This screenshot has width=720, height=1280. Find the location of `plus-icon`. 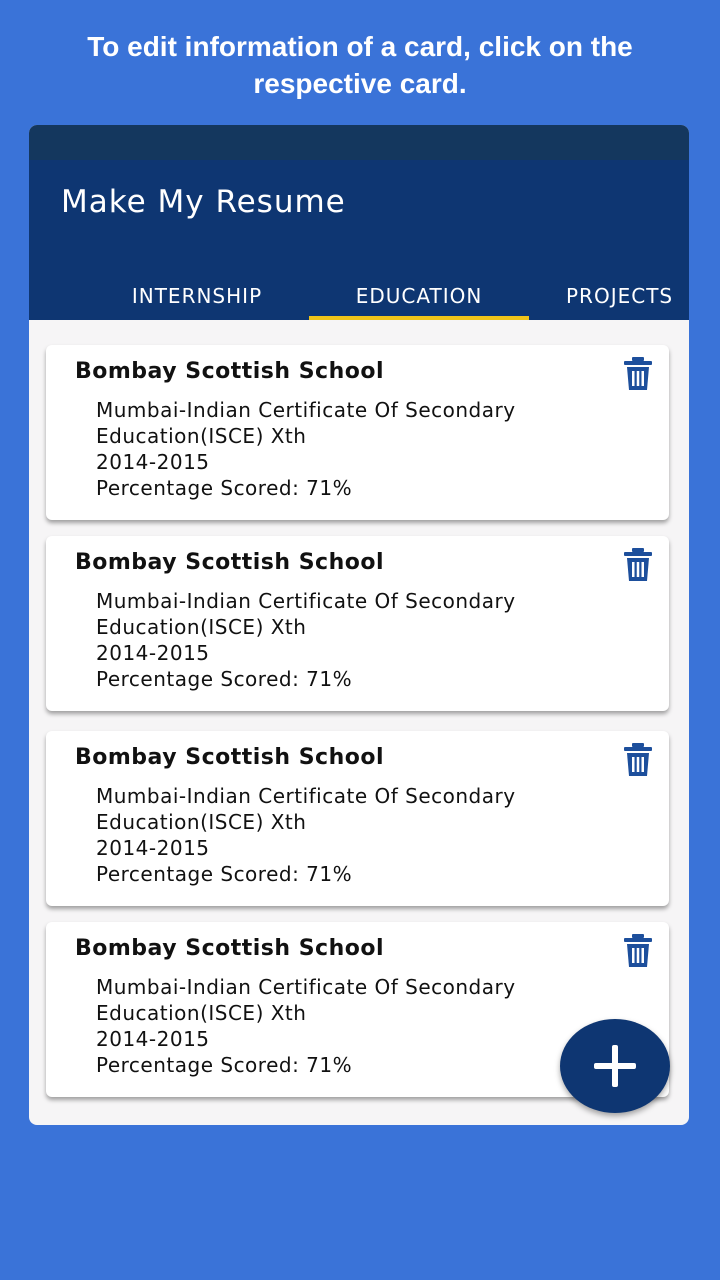

plus-icon is located at coordinates (615, 1066).